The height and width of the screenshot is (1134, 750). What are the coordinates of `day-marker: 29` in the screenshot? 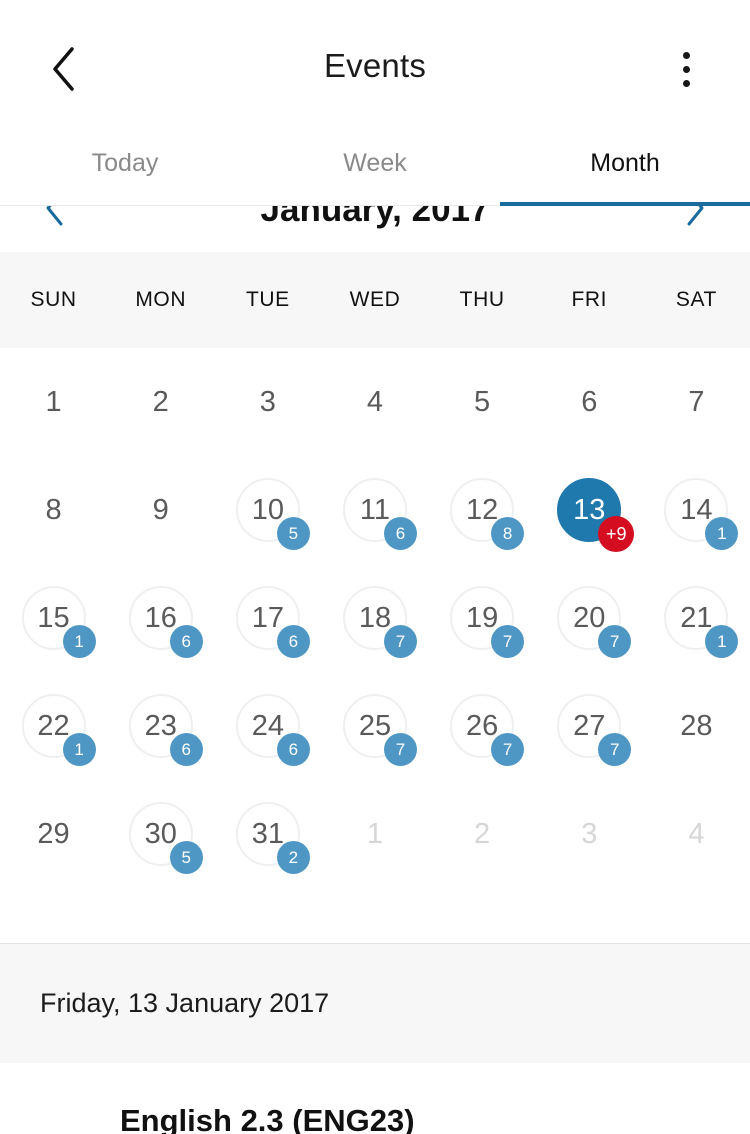 It's located at (54, 834).